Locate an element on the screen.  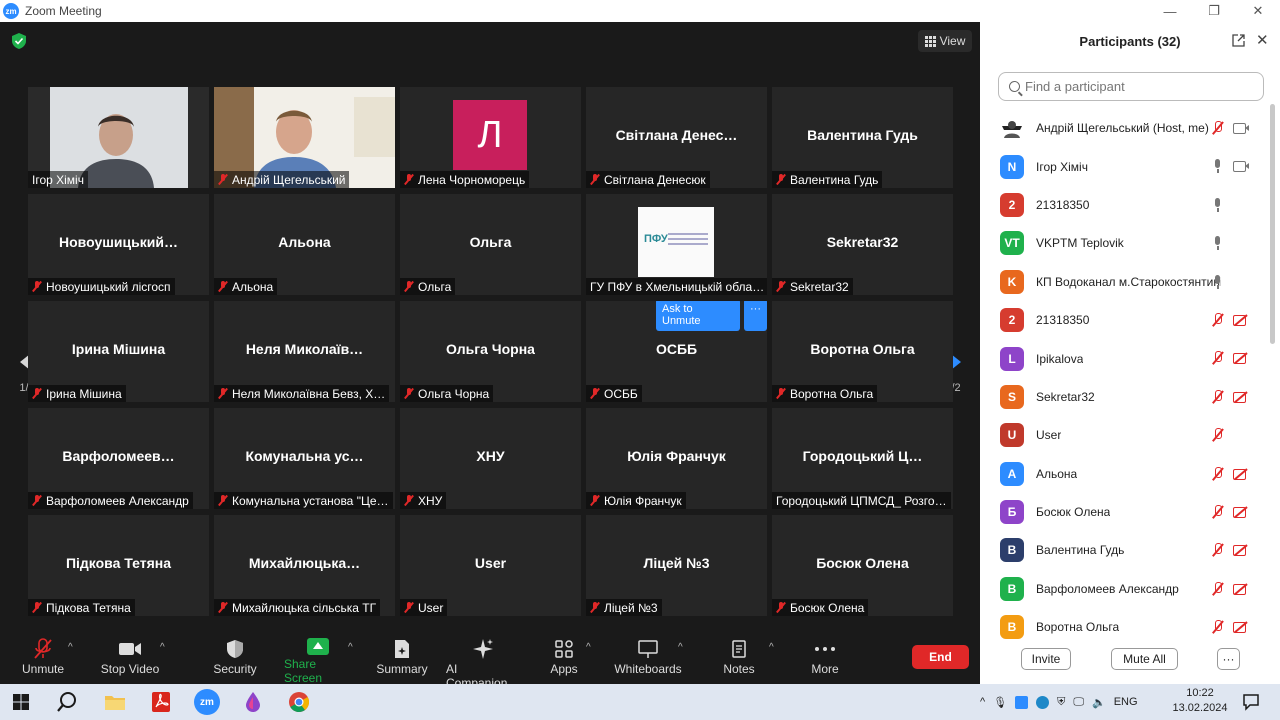
apps-options-caret: ^ is located at coordinates (588, 647).